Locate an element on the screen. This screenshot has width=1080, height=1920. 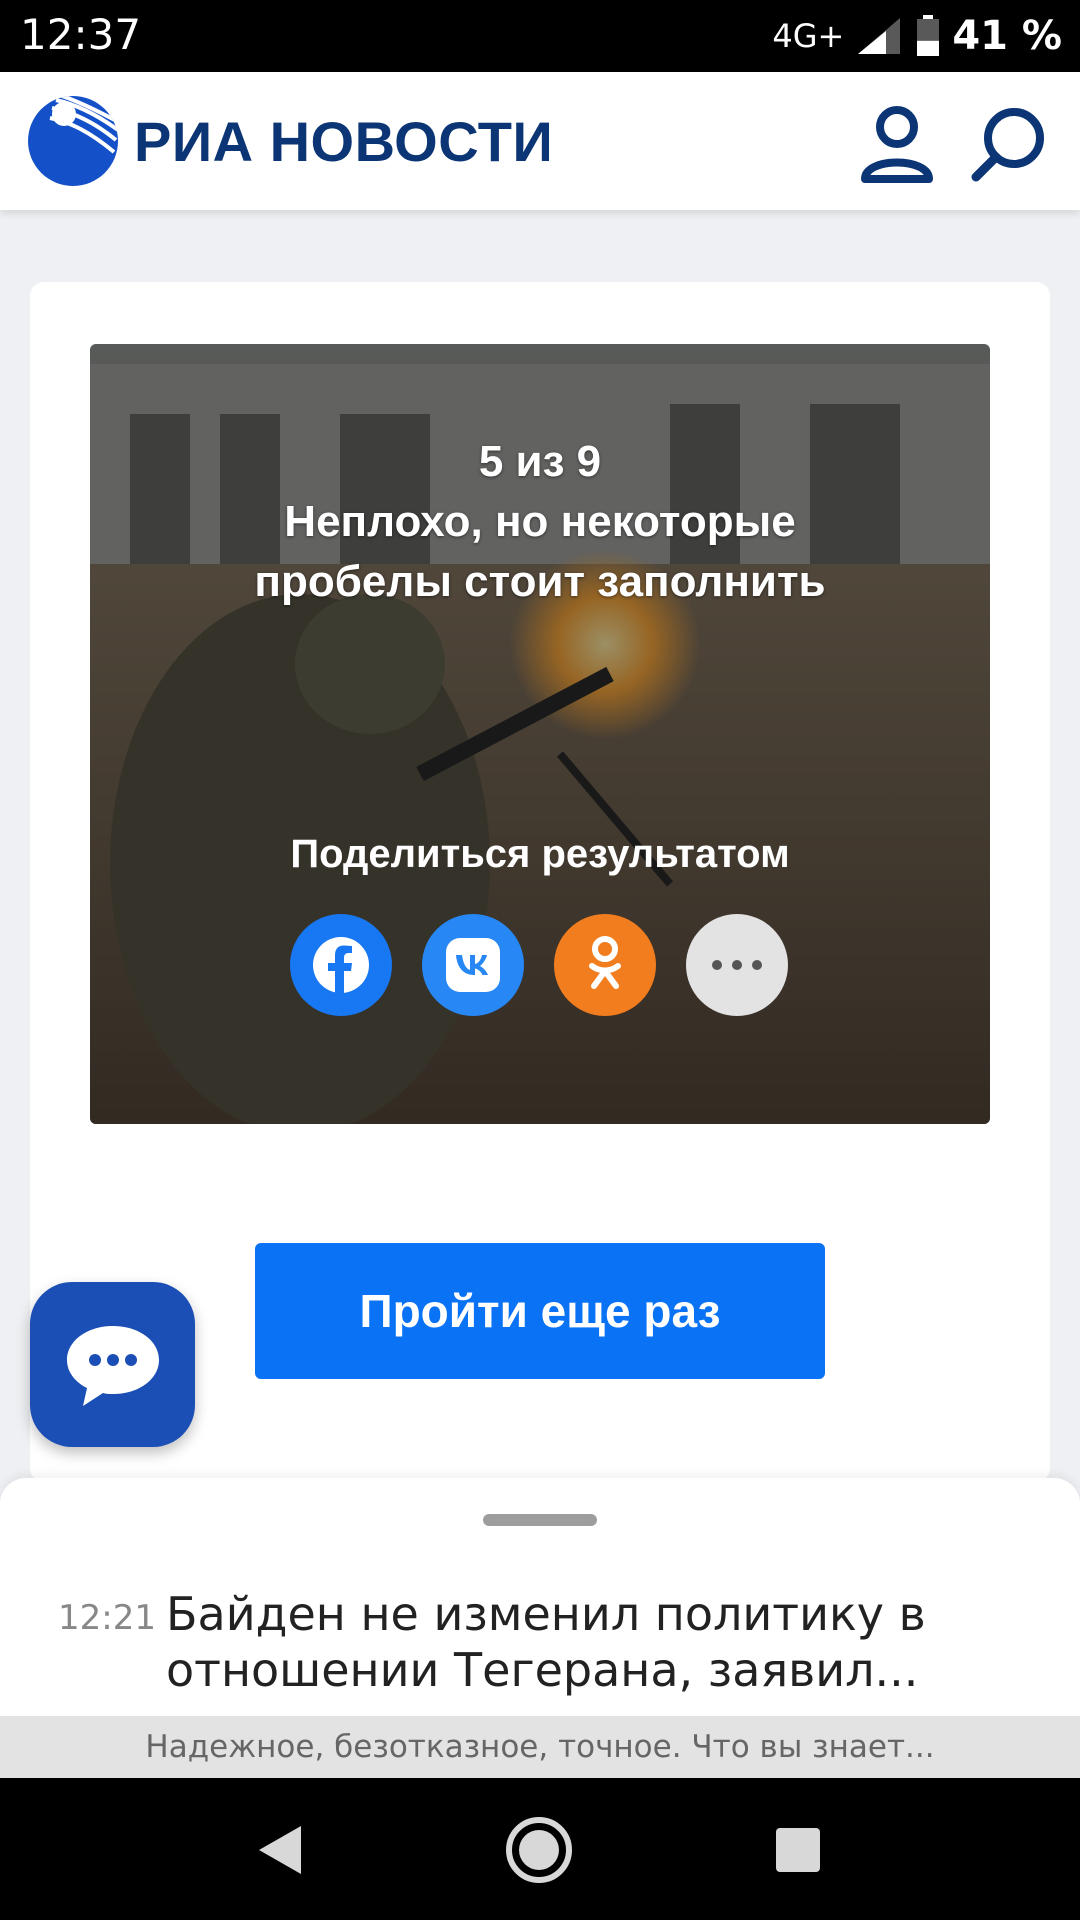
vk-icon is located at coordinates (473, 965).